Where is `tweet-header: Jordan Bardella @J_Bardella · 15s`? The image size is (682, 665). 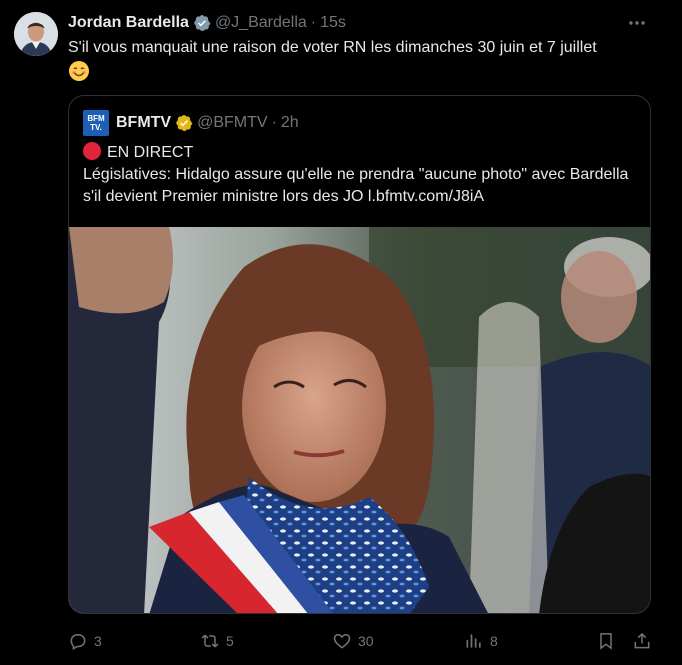 tweet-header: Jordan Bardella @J_Bardella · 15s is located at coordinates (207, 23).